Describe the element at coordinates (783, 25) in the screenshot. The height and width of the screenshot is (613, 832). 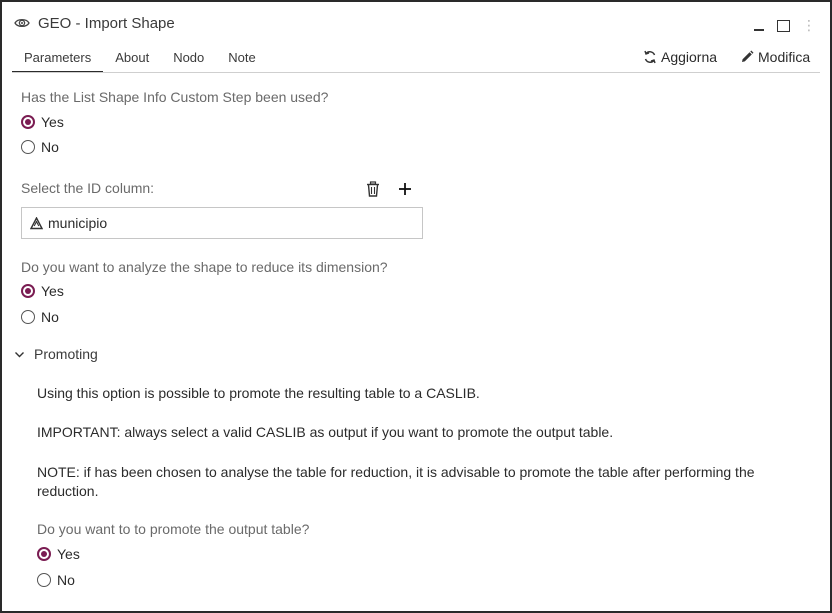
I see `maximize-button` at that location.